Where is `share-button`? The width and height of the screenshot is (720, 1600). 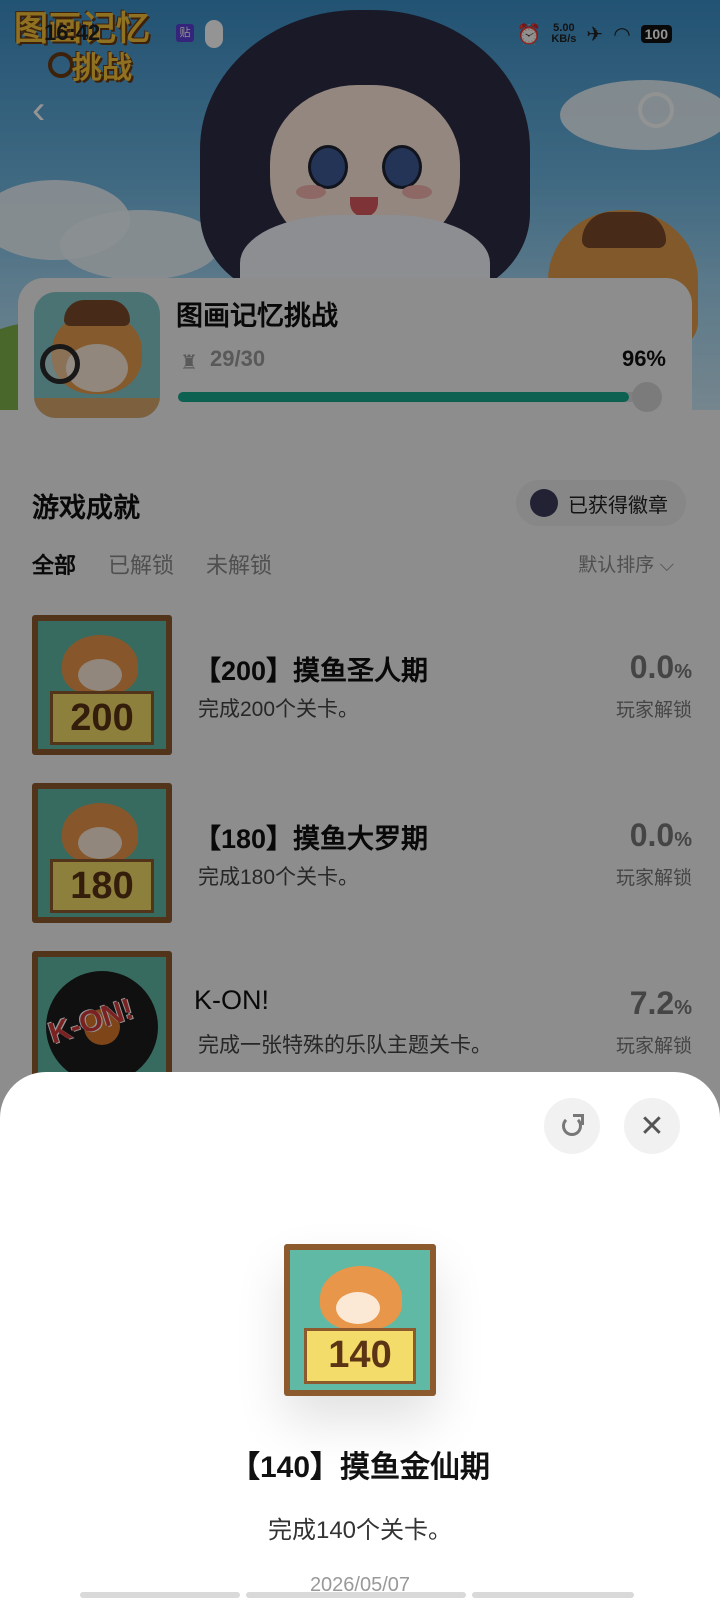
share-button is located at coordinates (572, 1126).